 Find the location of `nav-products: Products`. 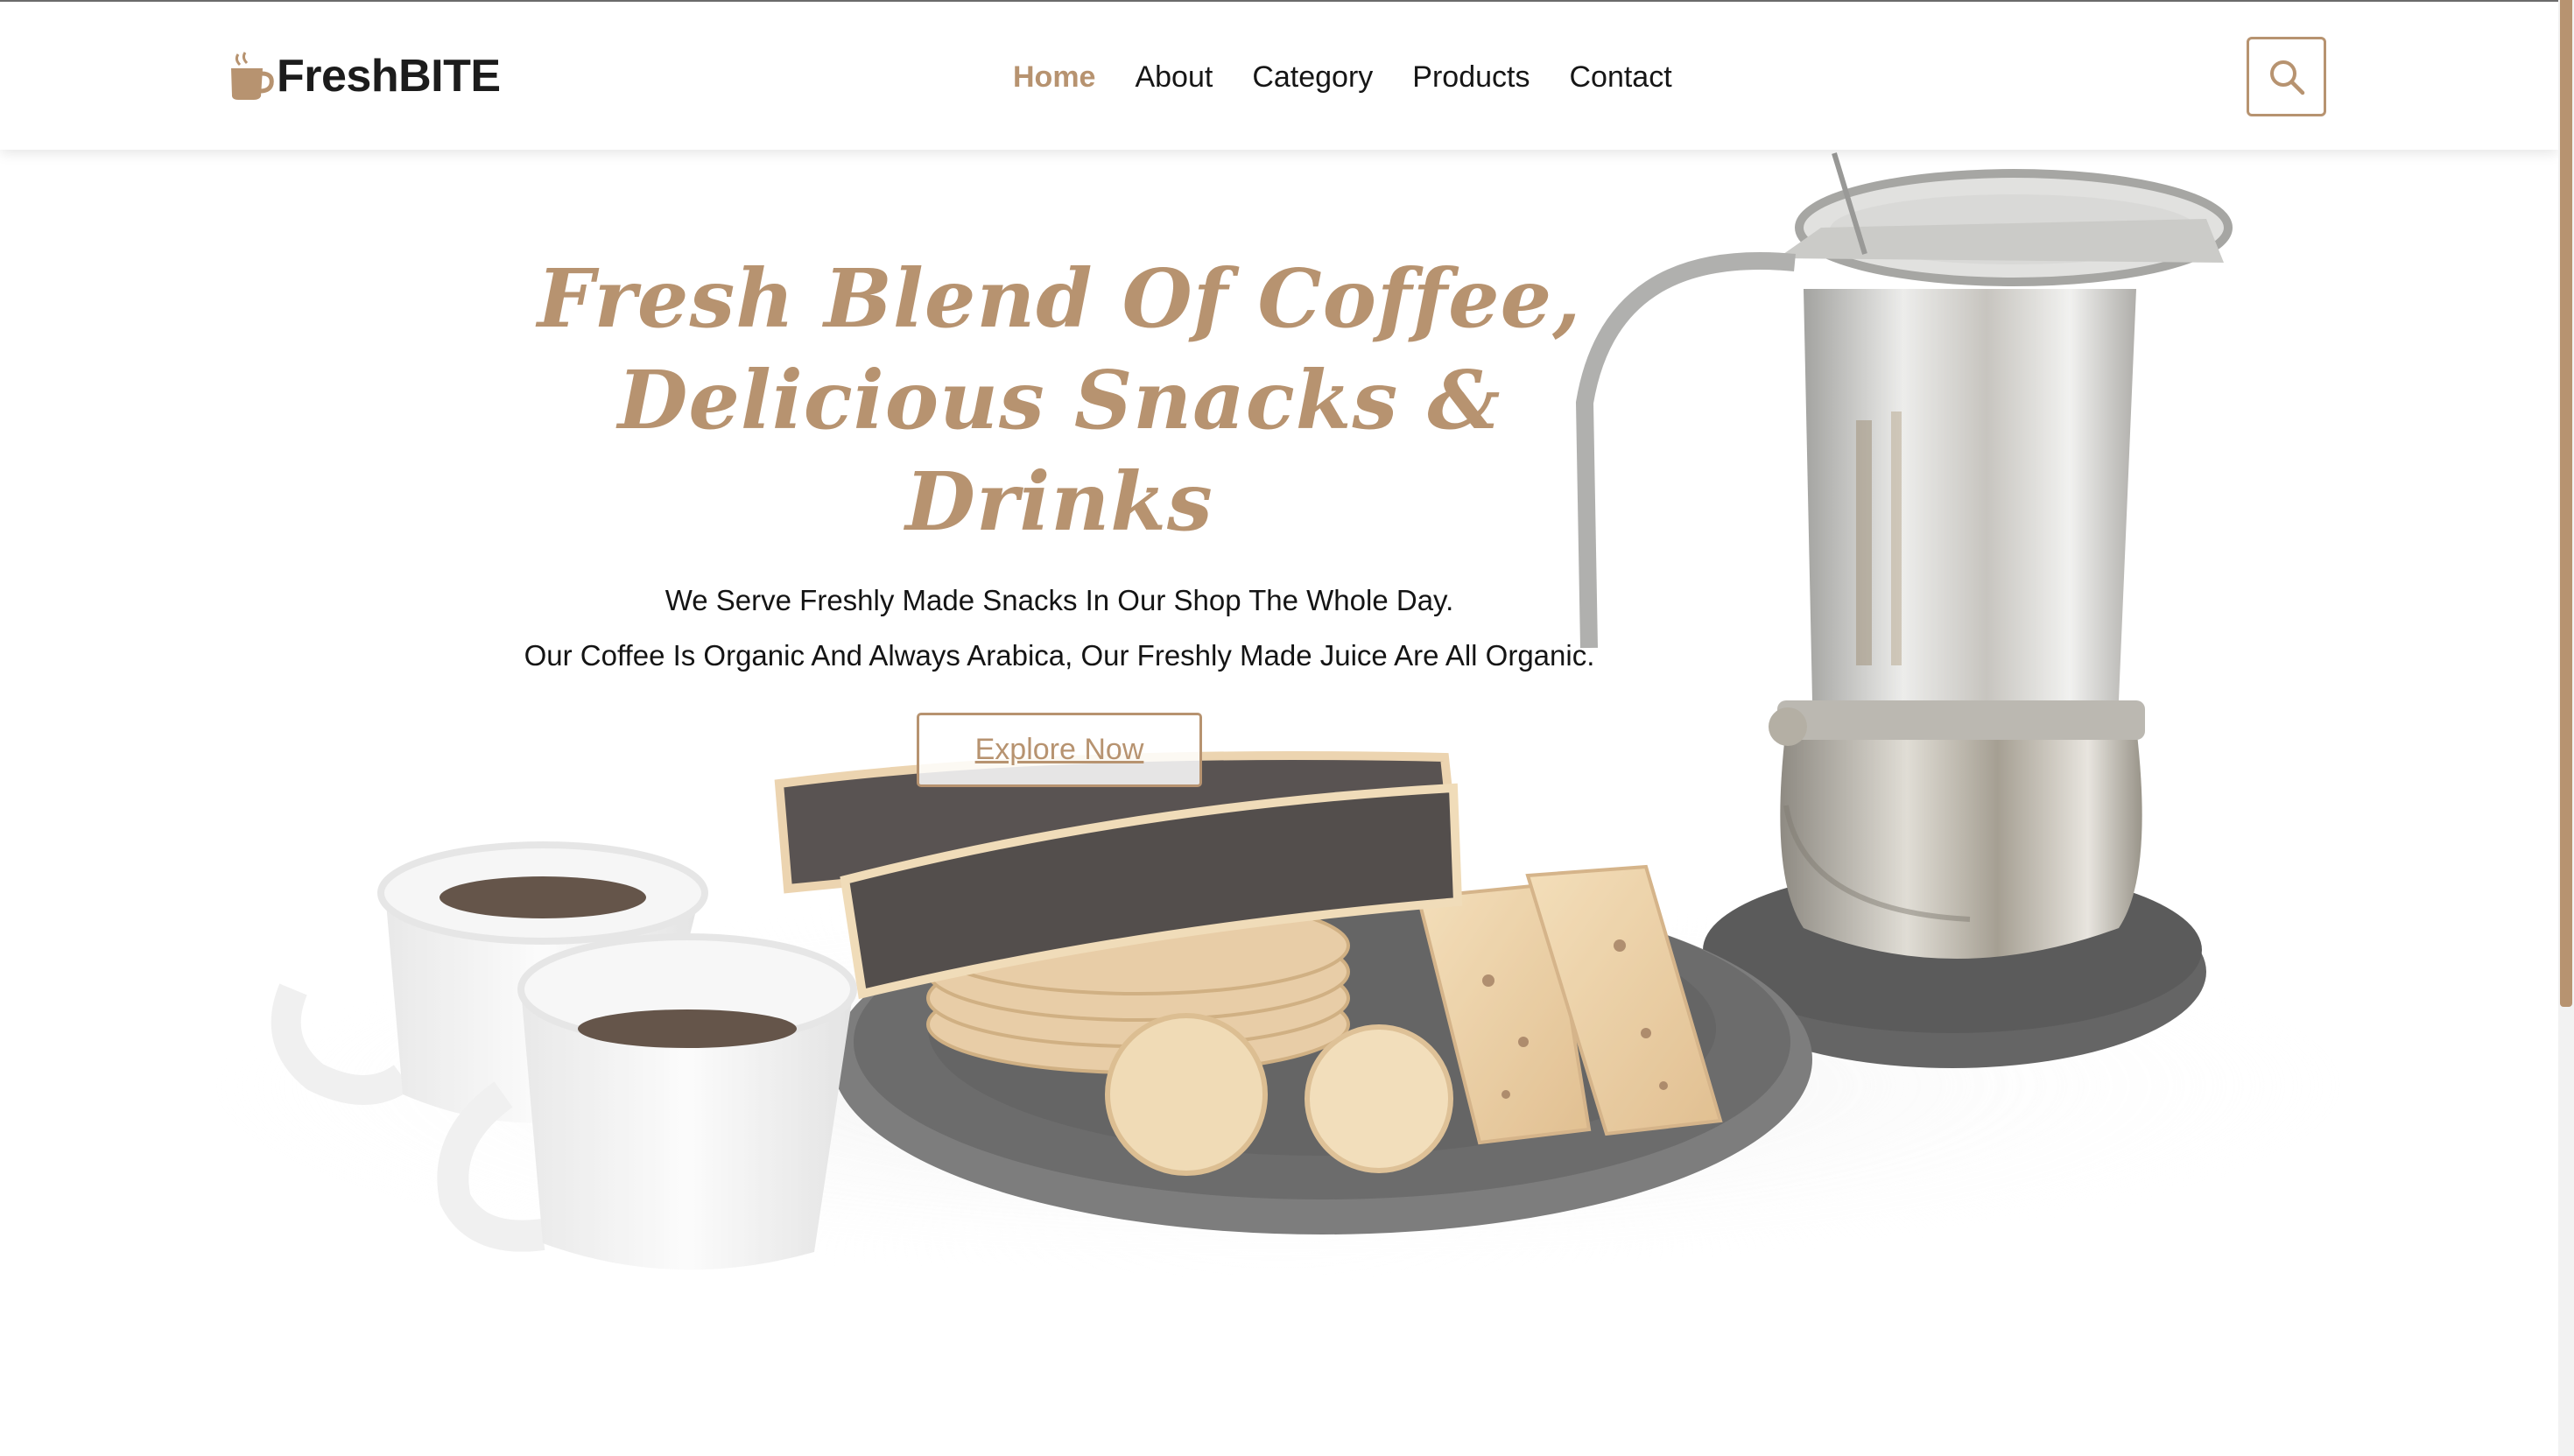

nav-products: Products is located at coordinates (1471, 77).